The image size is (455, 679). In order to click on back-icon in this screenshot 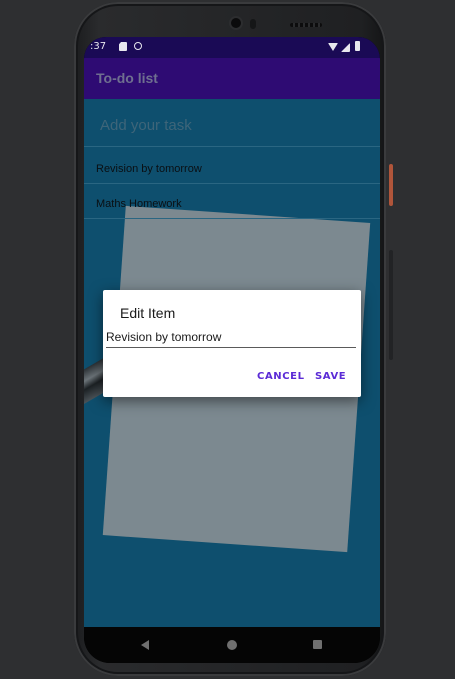, I will do `click(145, 645)`.